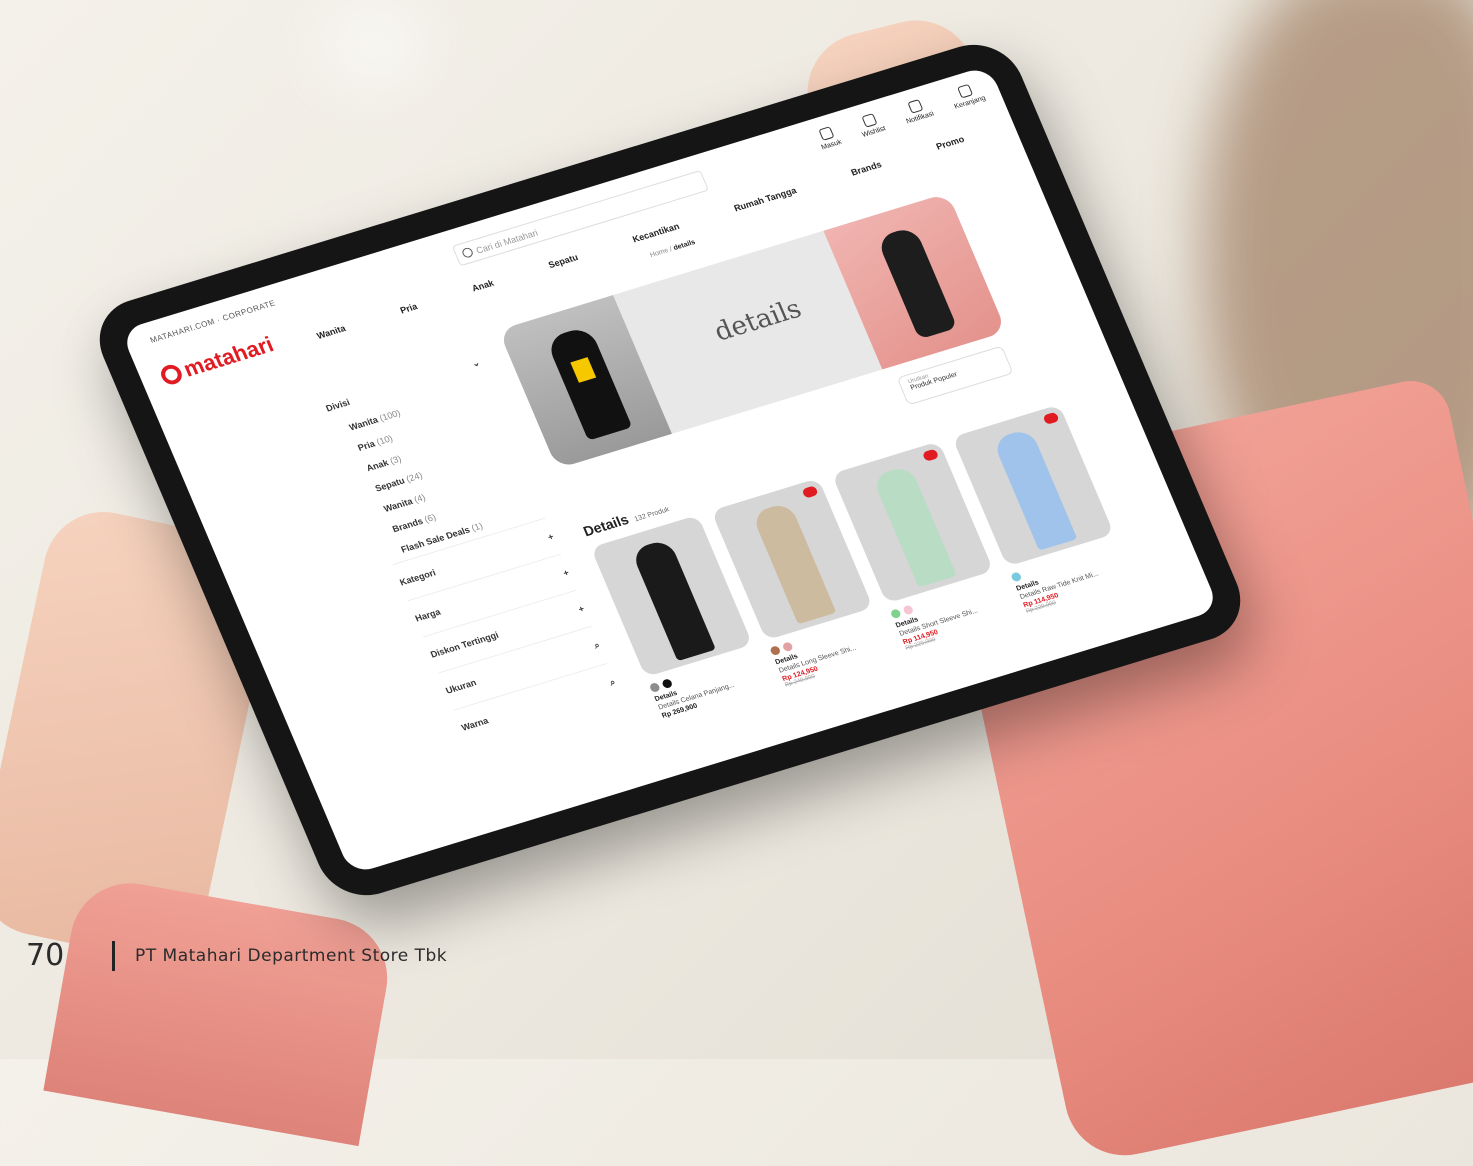 Image resolution: width=1473 pixels, height=1166 pixels. Describe the element at coordinates (113, 955) in the screenshot. I see `footer-divider` at that location.